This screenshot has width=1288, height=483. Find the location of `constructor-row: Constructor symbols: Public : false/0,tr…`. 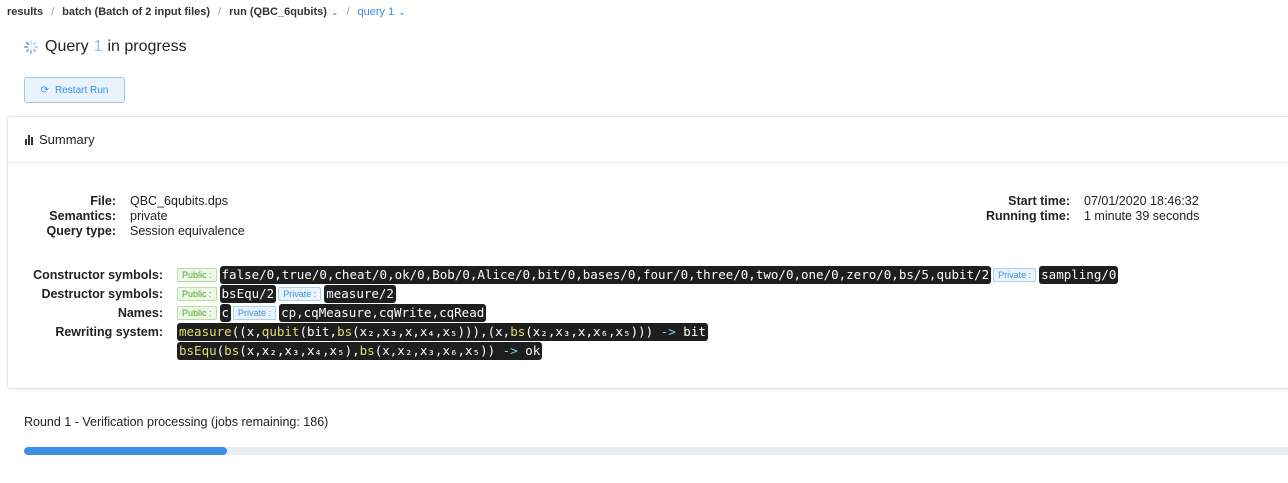

constructor-row: Constructor symbols: Public : false/0,tr… is located at coordinates (572, 274).